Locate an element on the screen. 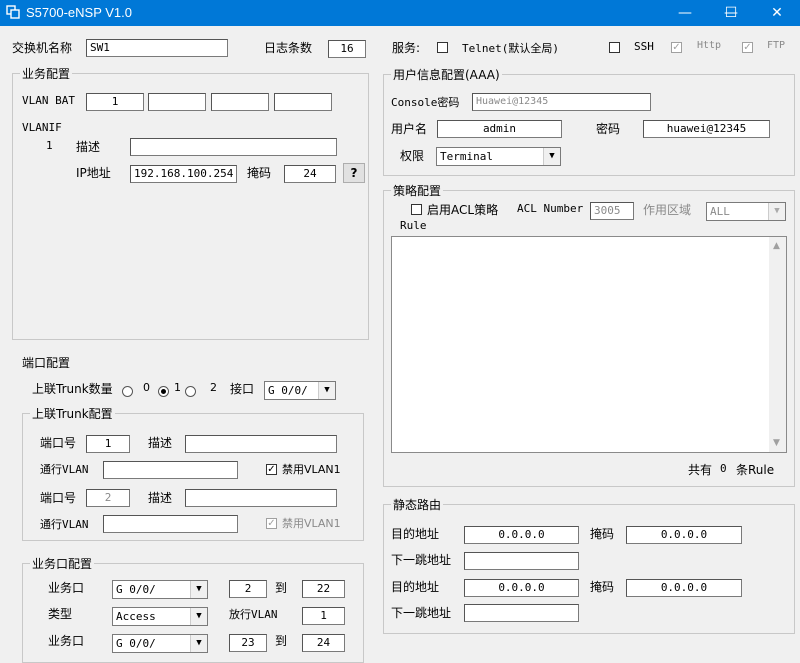 The height and width of the screenshot is (663, 800). maximize-icon: ☐ is located at coordinates (731, 13).